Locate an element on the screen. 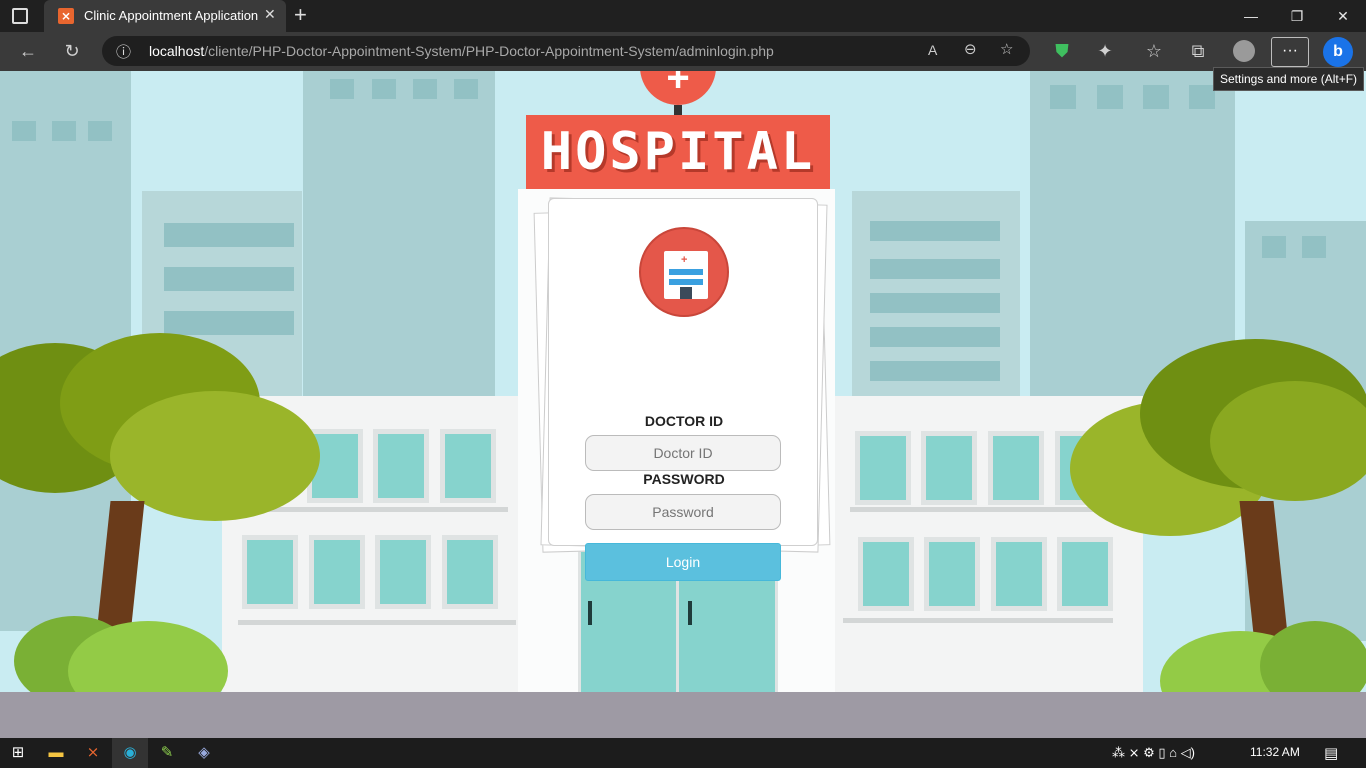 Image resolution: width=1366 pixels, height=768 pixels. add-favorite-icon: ☆ is located at coordinates (1006, 49).